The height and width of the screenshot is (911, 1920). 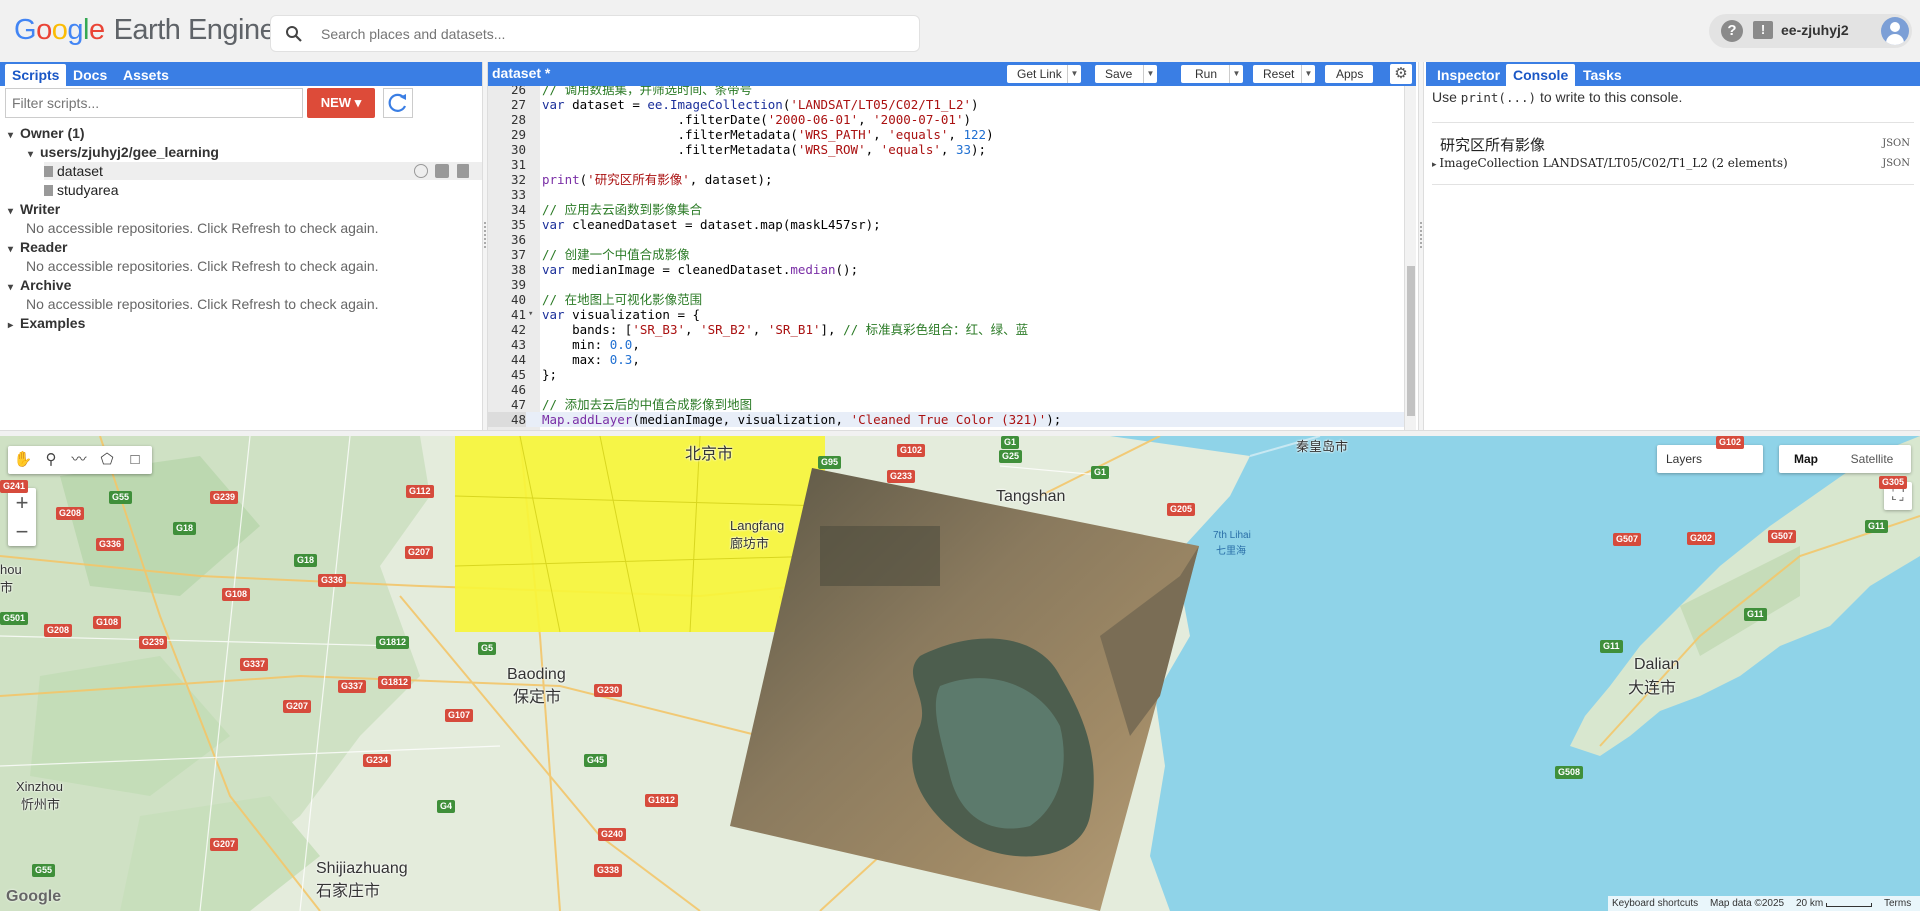 What do you see at coordinates (263, 171) in the screenshot?
I see `tree-file-dataset: dataset` at bounding box center [263, 171].